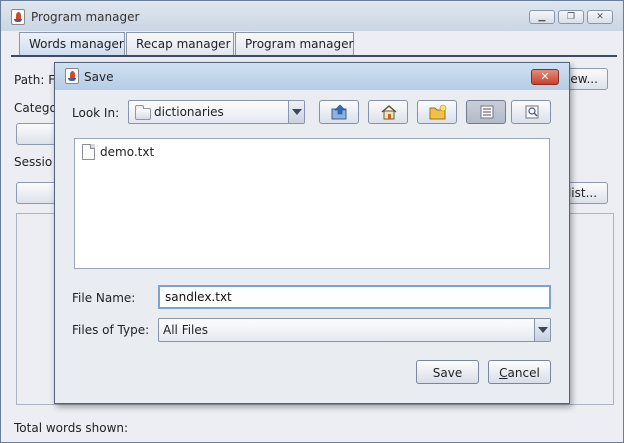 The height and width of the screenshot is (443, 624). I want to click on main-title-bar: Program manager ▁ ❐ ✕, so click(312, 16).